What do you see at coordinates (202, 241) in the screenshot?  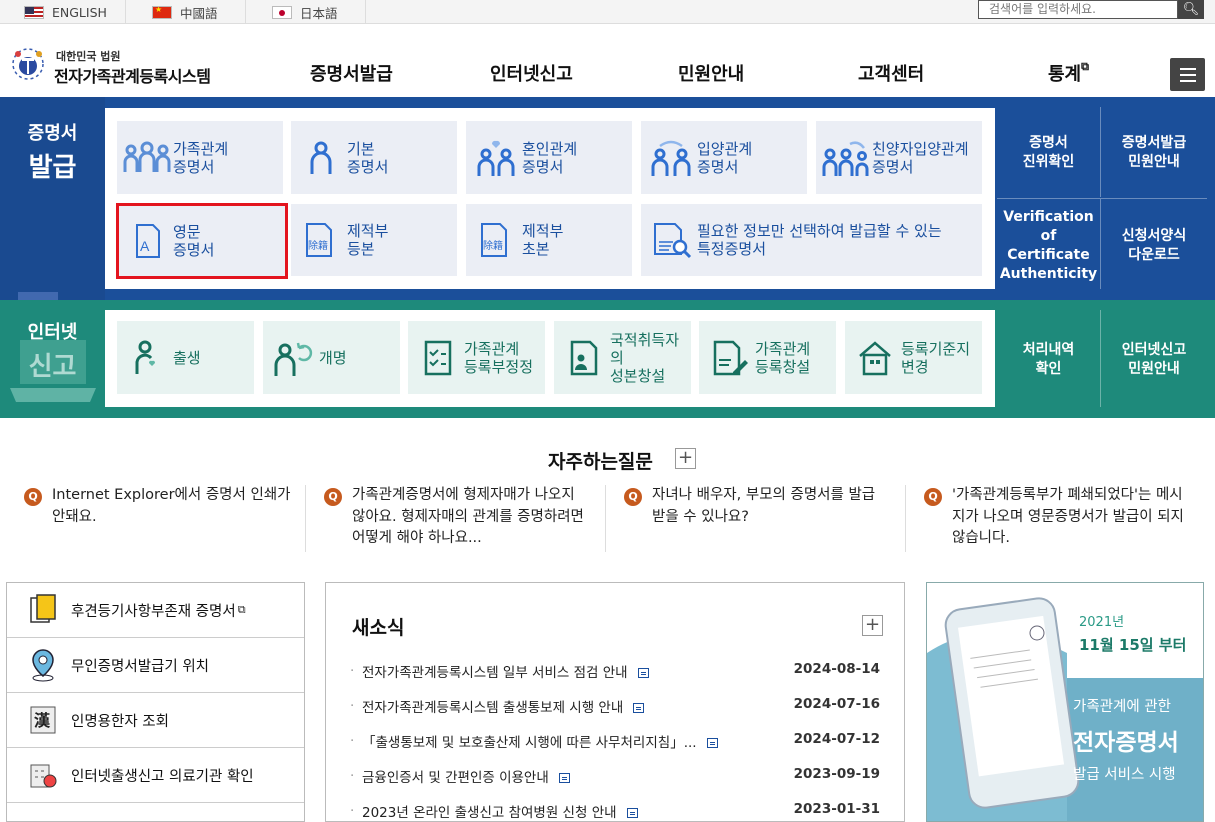 I see `tile-english-cert: A 영문 증명서` at bounding box center [202, 241].